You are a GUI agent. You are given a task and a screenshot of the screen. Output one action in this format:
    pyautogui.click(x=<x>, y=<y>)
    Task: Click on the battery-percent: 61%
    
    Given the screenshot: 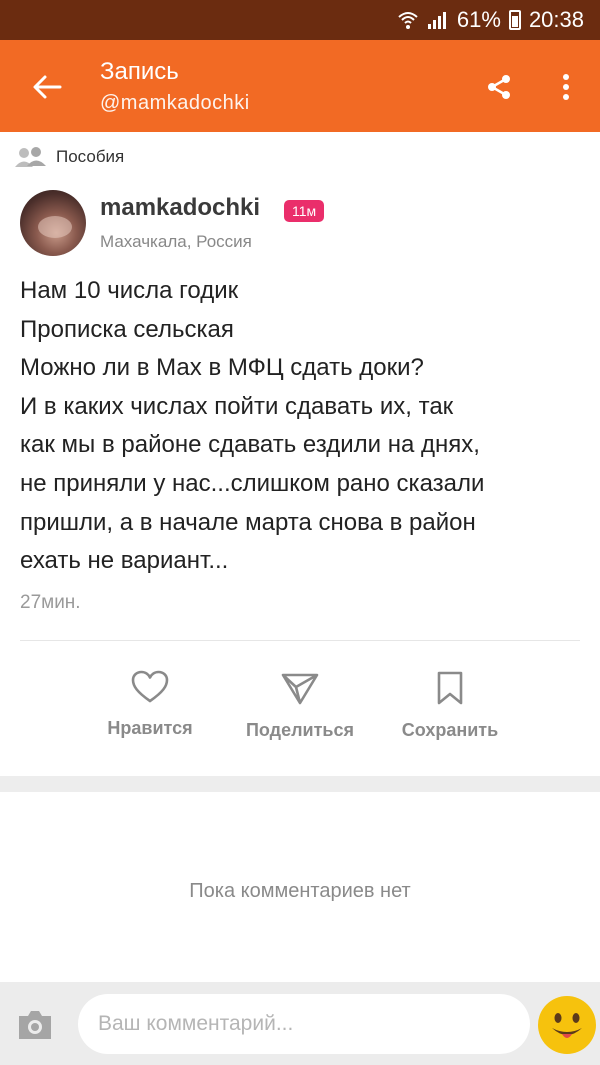 What is the action you would take?
    pyautogui.click(x=478, y=19)
    